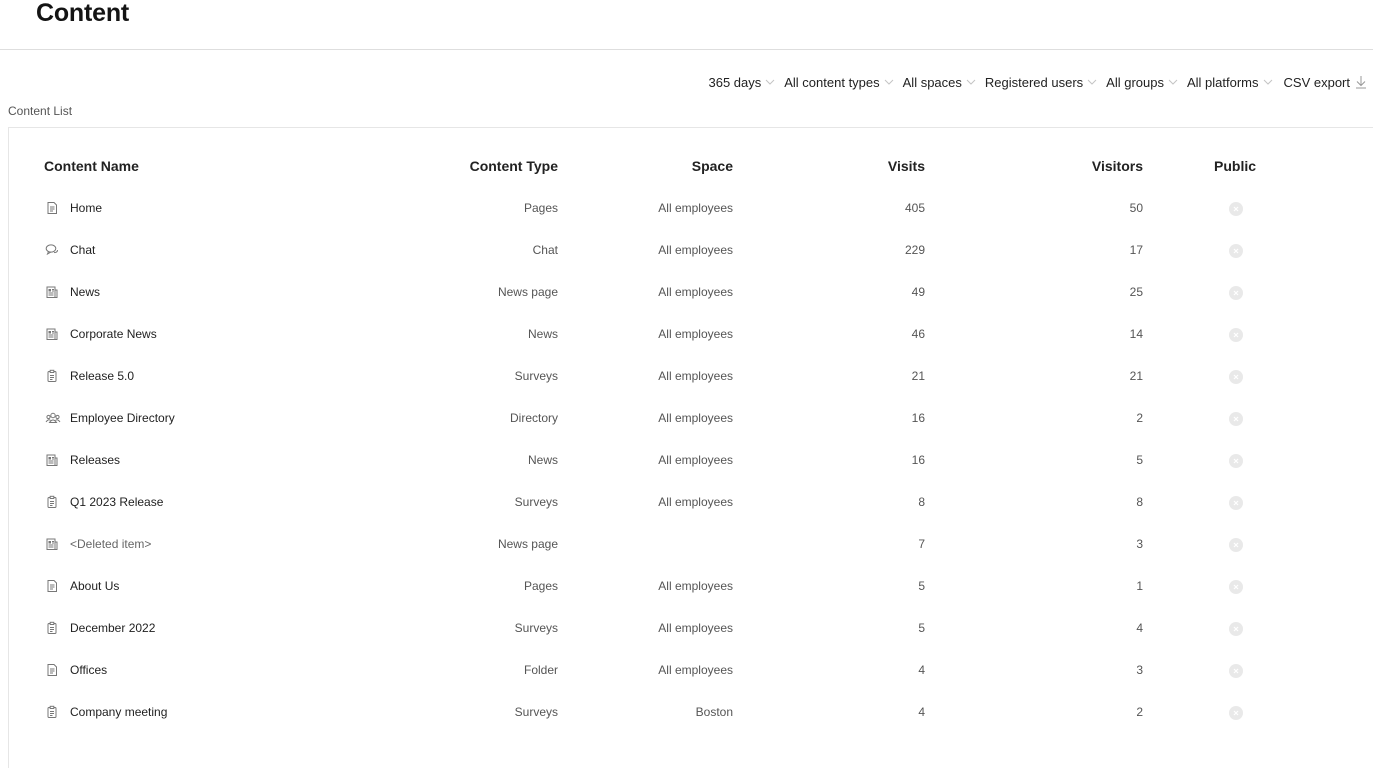  I want to click on visitors-cell: 17, so click(1136, 250).